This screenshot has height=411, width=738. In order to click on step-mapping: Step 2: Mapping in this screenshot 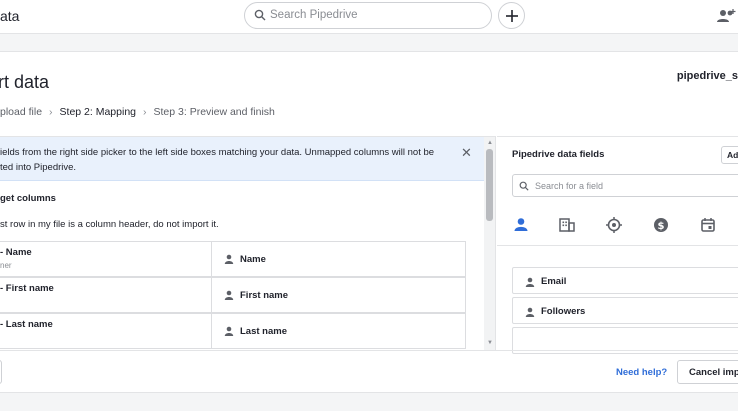, I will do `click(97, 112)`.